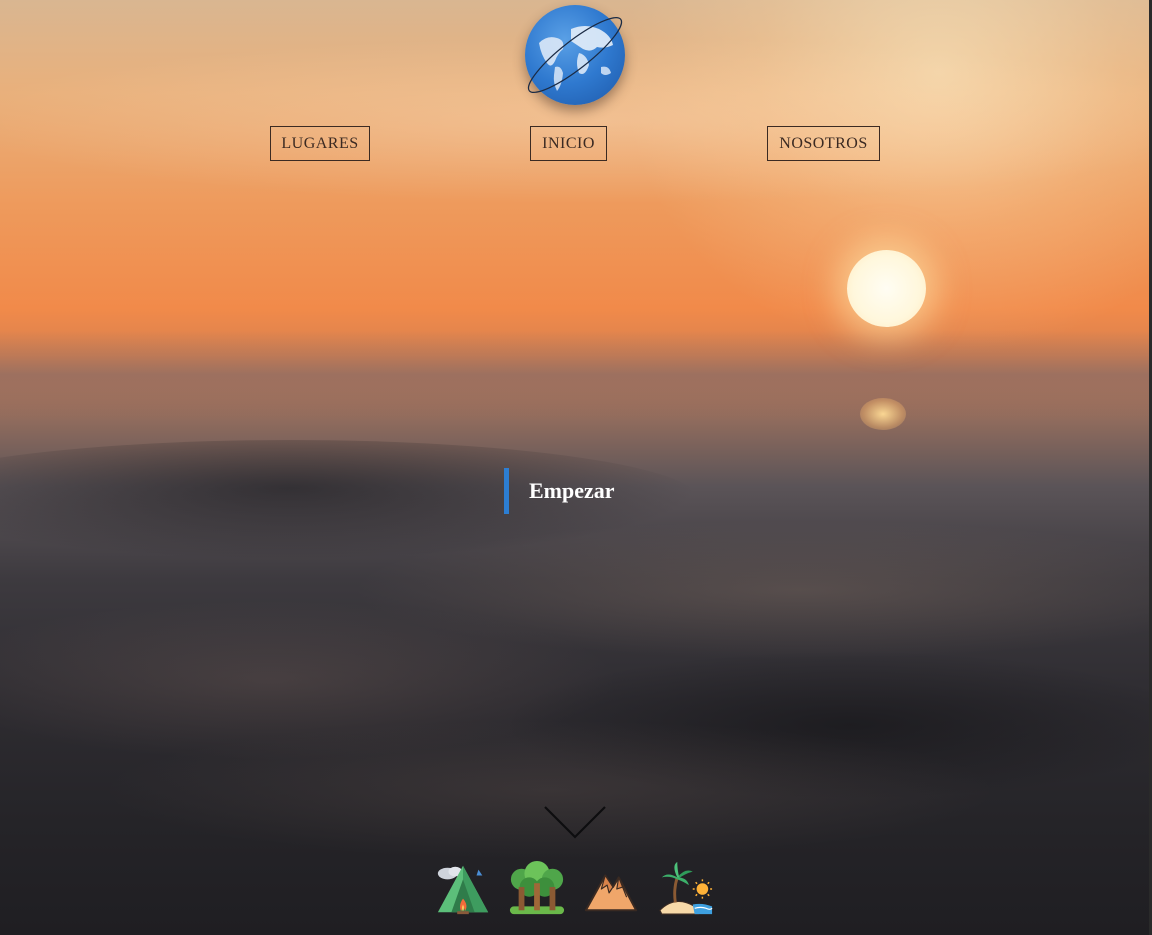  I want to click on sun, so click(886, 288).